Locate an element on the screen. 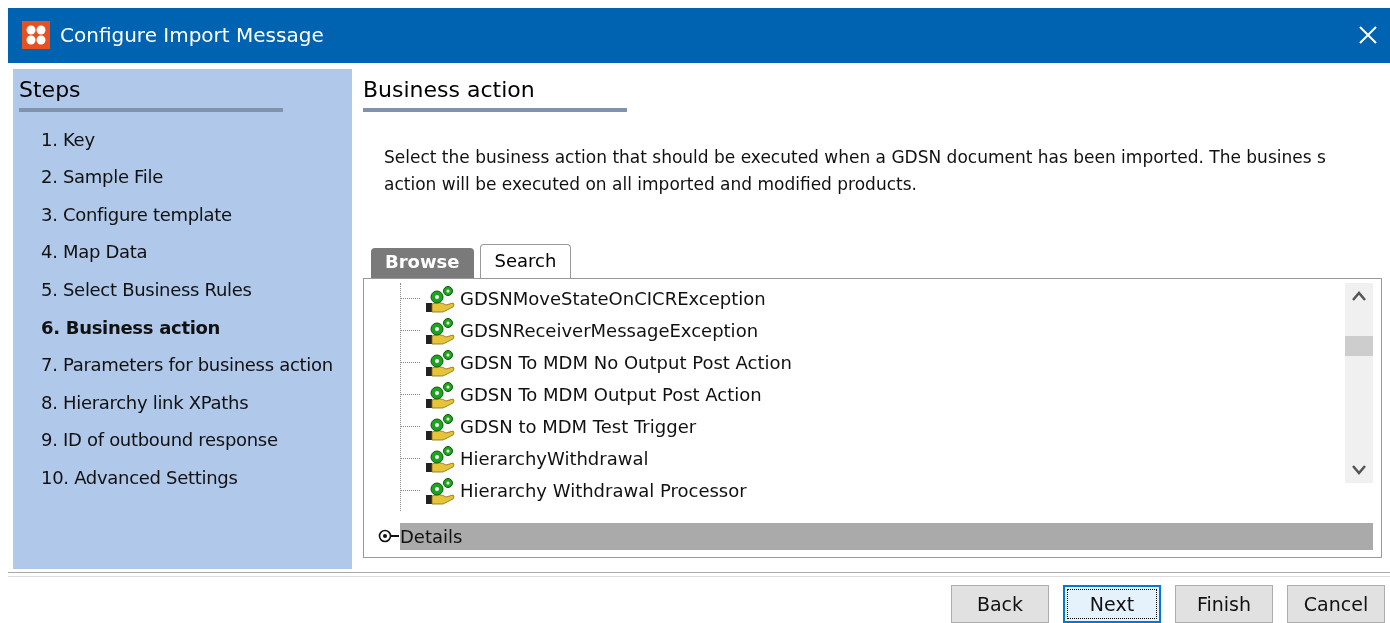  chevron-up-icon is located at coordinates (1359, 295).